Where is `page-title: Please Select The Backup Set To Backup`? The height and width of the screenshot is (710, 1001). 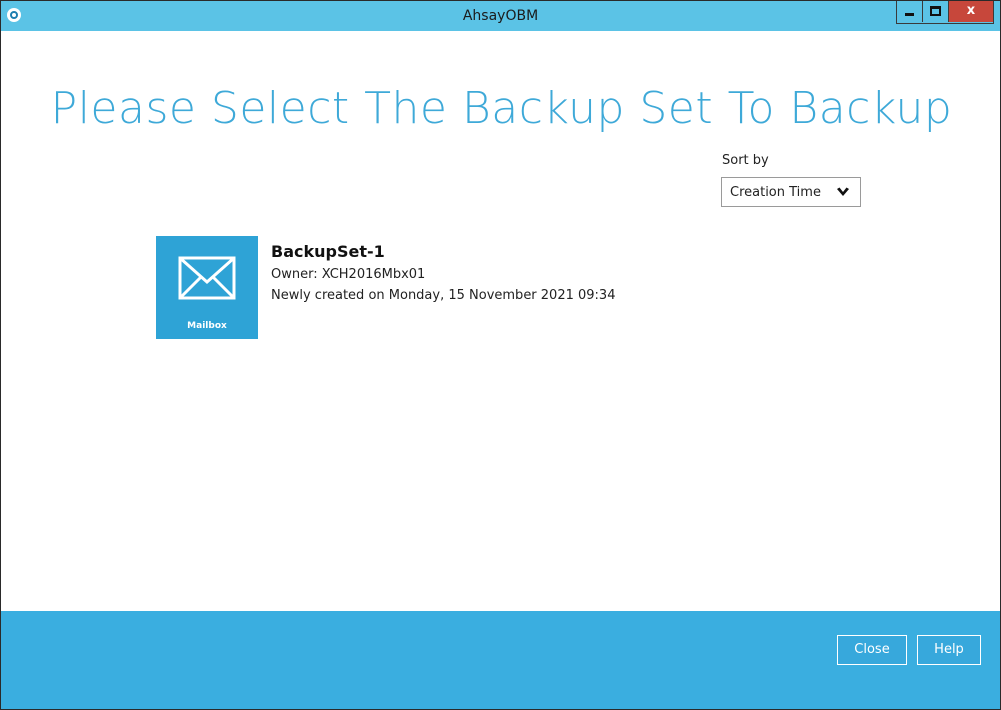
page-title: Please Select The Backup Set To Backup is located at coordinates (501, 108).